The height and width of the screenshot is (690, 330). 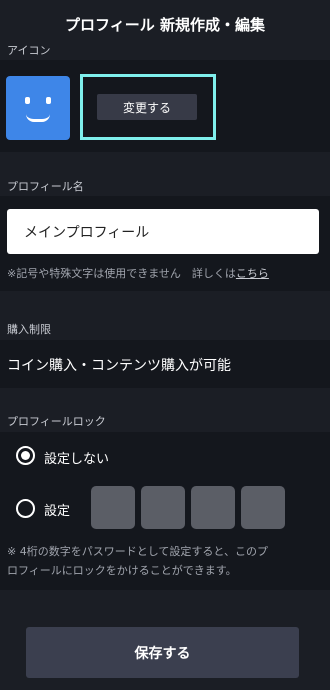 I want to click on page-title: プロフィール 新規作成・編集, so click(x=165, y=25).